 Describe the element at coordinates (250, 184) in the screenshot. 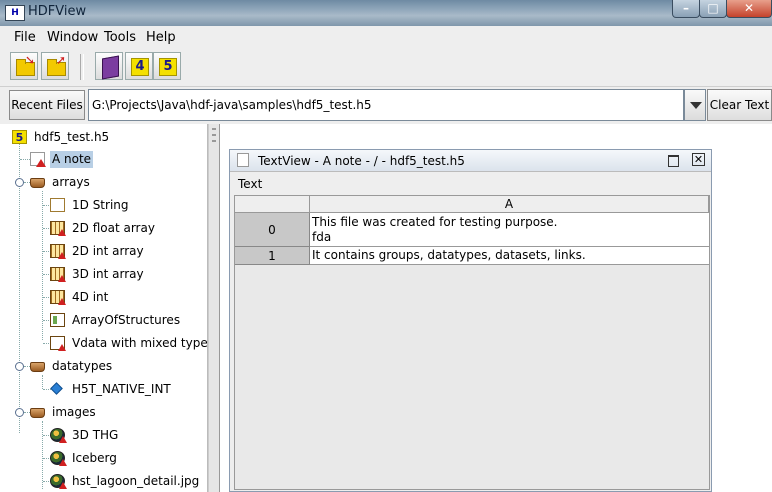

I see `menu-text: Text` at that location.